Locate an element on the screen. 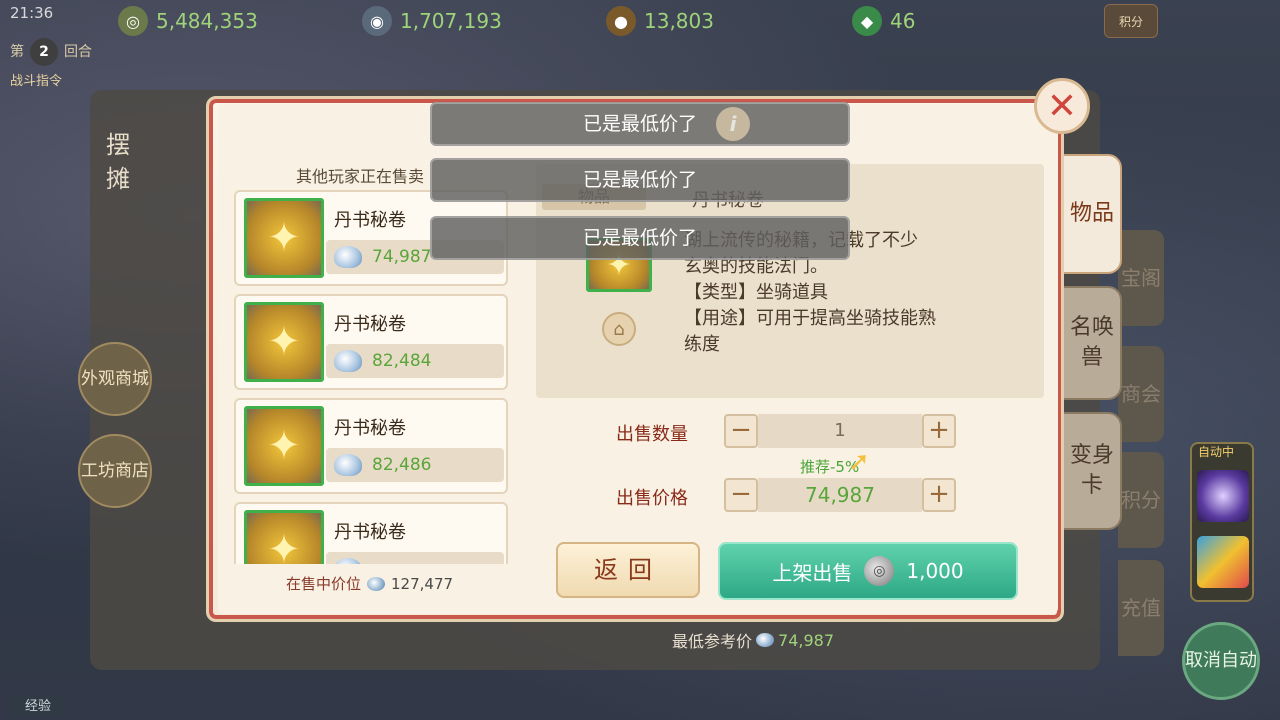 The height and width of the screenshot is (720, 1280). list-item: ✦ 丹书秘卷 82,484 is located at coordinates (371, 342).